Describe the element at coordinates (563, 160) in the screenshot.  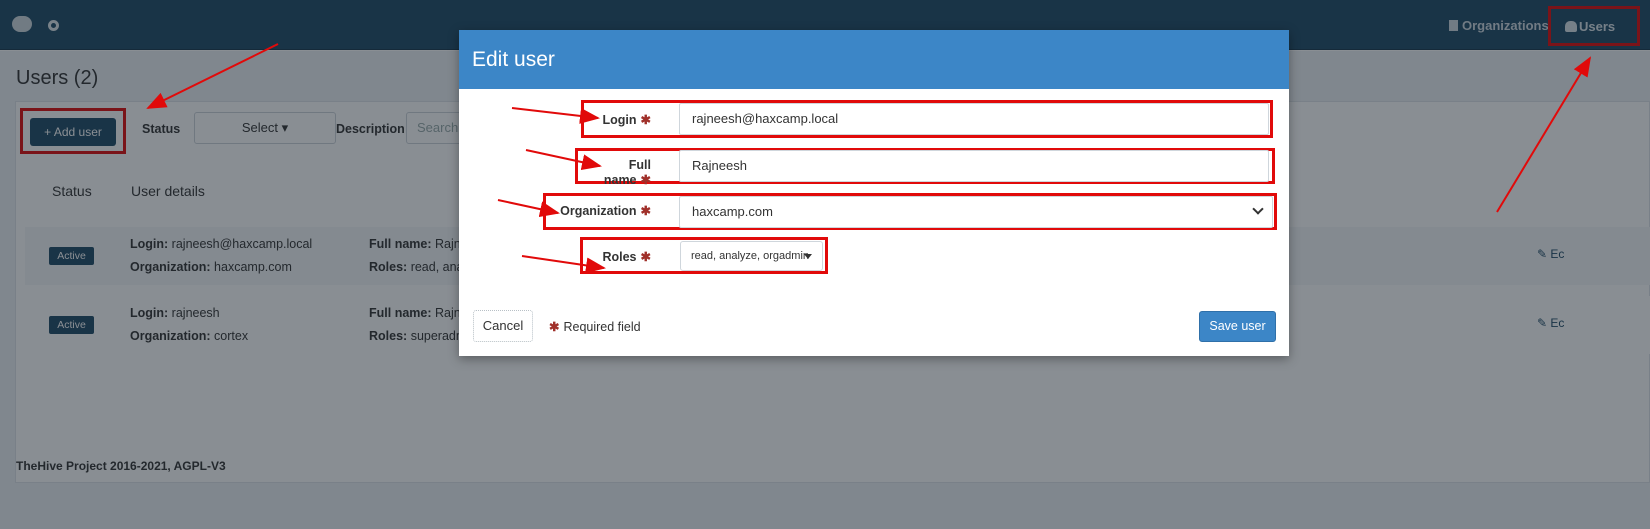
I see `arrow-fullname` at that location.